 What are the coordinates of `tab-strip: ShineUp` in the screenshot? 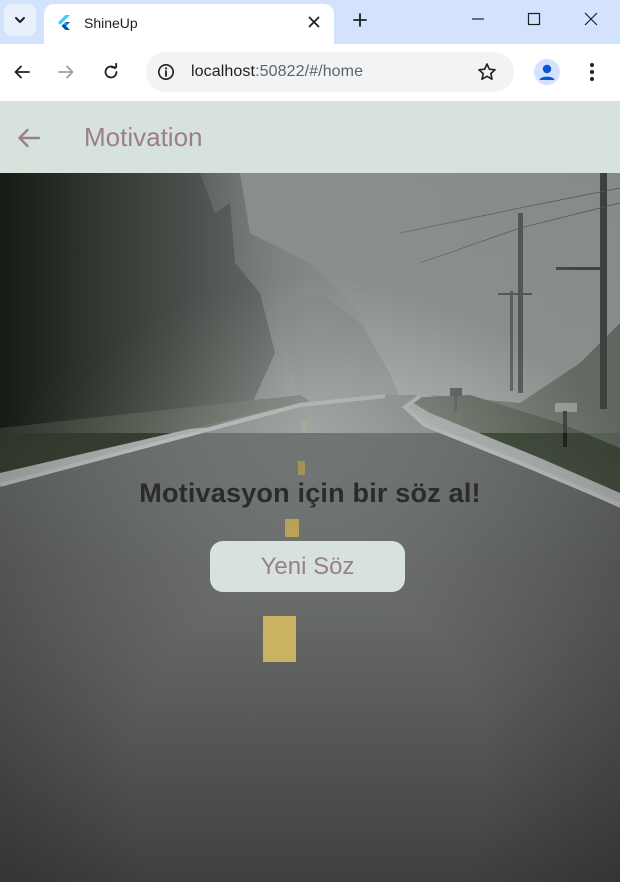 It's located at (310, 22).